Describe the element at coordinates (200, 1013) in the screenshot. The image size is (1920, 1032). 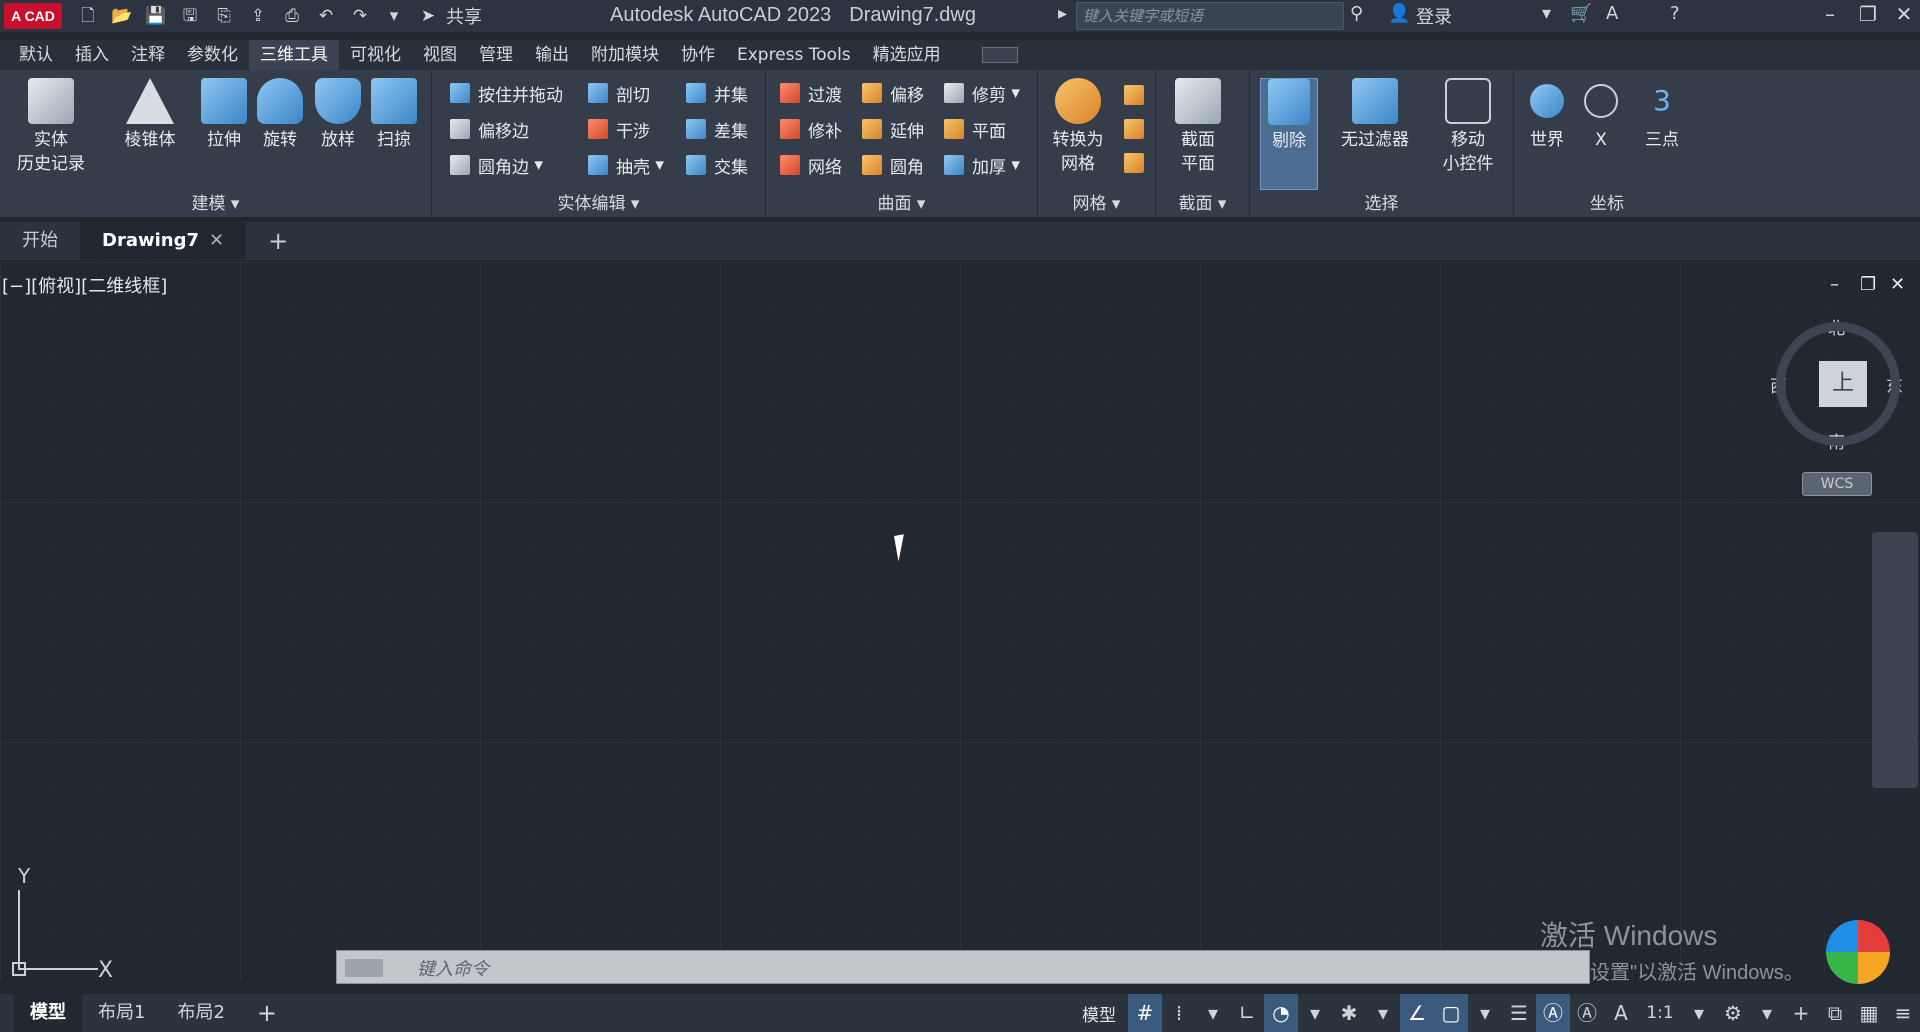
I see `tab-layout2: 布局2` at that location.